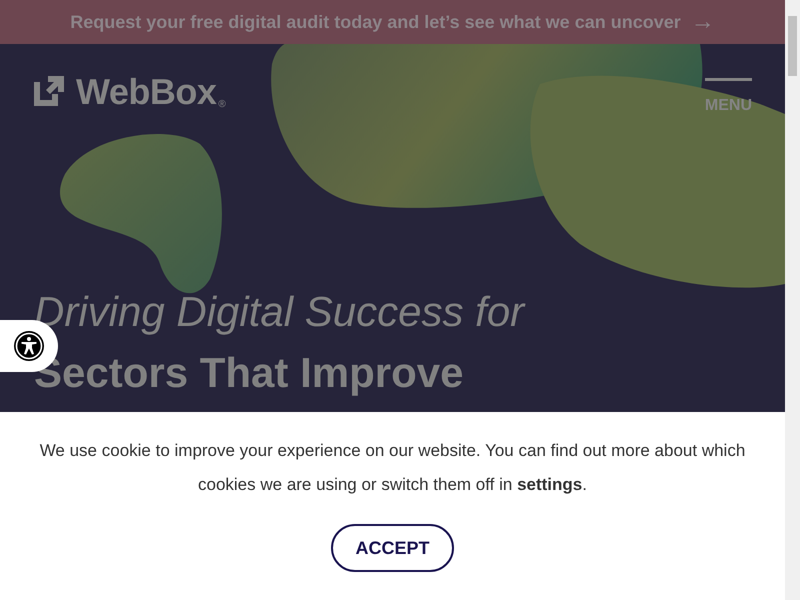  I want to click on accept-button: ACCEPT, so click(392, 548).